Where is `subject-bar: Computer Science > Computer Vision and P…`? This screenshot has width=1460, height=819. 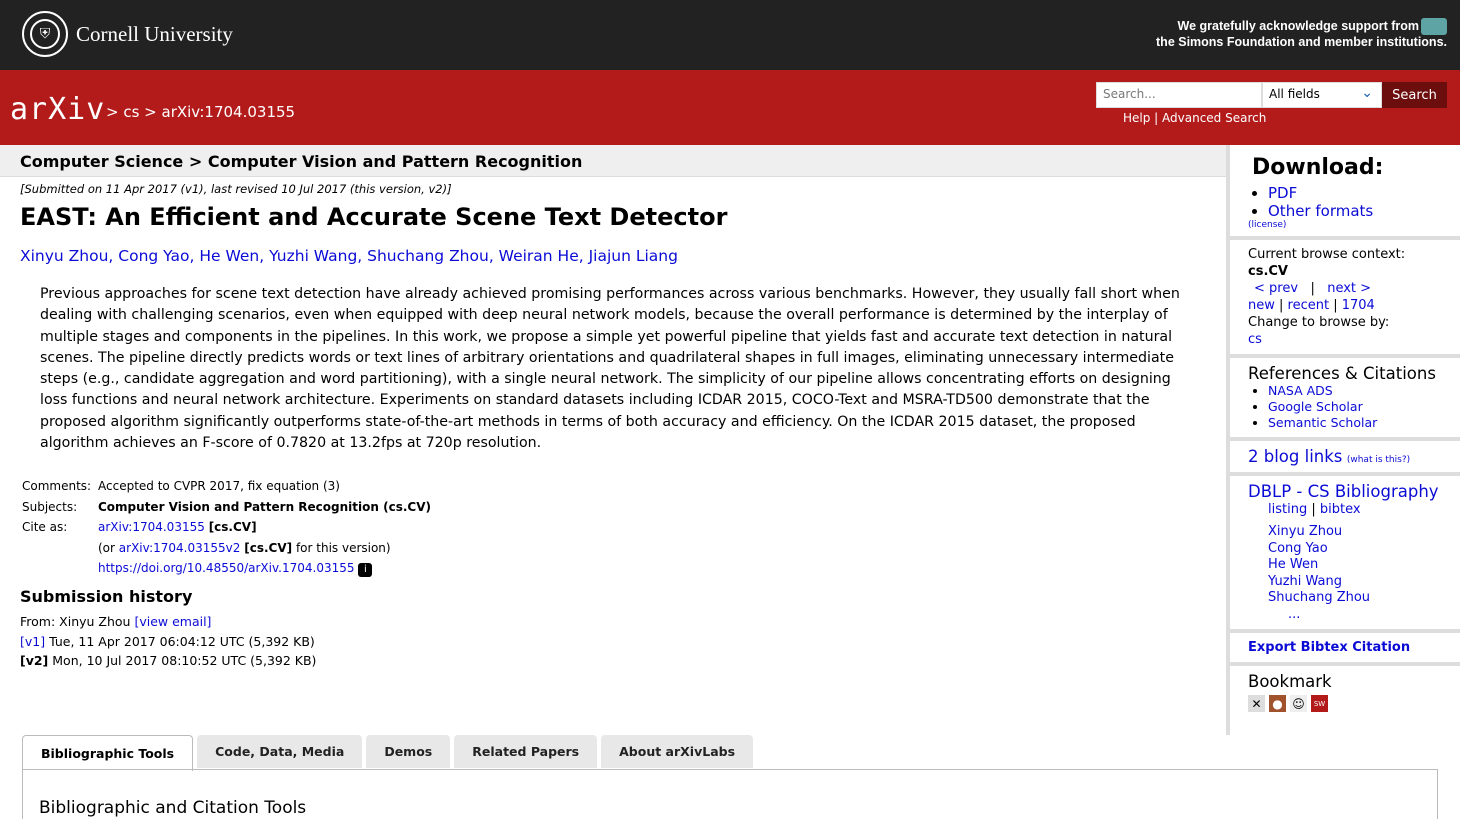
subject-bar: Computer Science > Computer Vision and P… is located at coordinates (613, 161).